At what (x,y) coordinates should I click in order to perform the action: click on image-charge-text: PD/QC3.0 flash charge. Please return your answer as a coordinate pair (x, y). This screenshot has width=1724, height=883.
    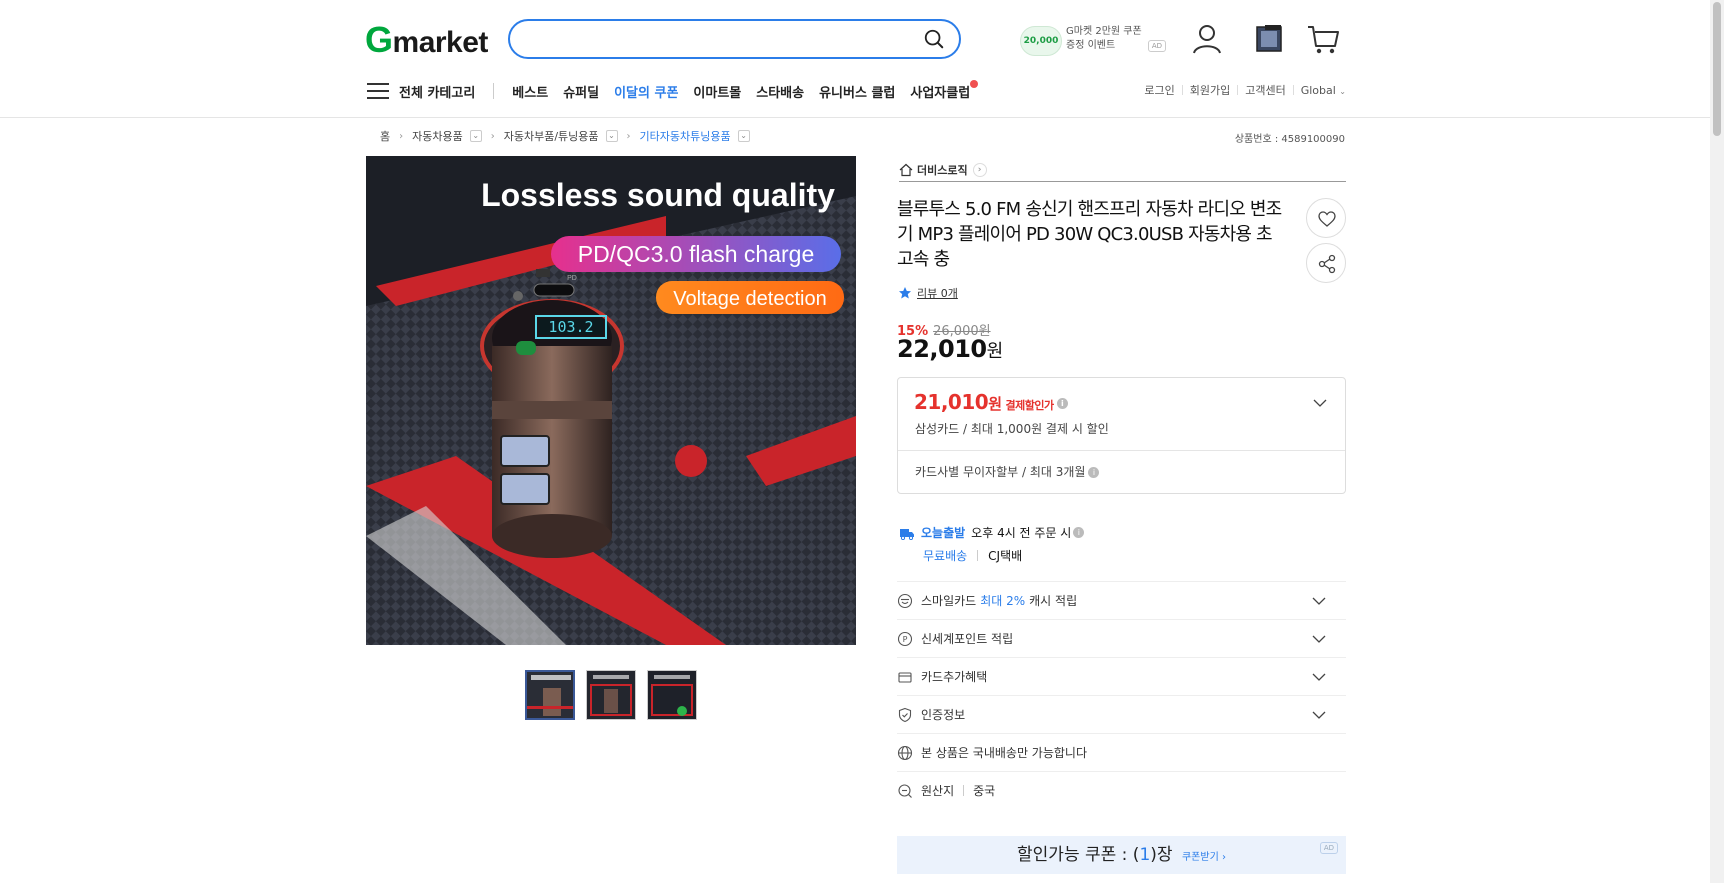
    Looking at the image, I should click on (696, 254).